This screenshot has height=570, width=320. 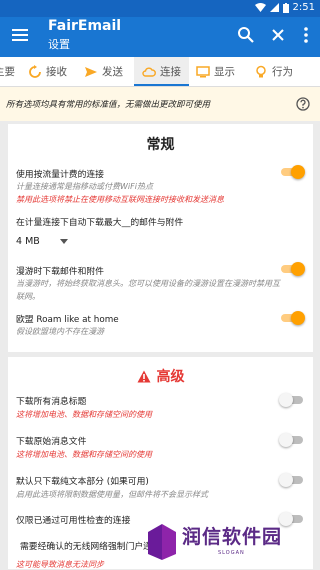 I want to click on dl-headers-label: 下载所有消息标题, so click(x=51, y=402).